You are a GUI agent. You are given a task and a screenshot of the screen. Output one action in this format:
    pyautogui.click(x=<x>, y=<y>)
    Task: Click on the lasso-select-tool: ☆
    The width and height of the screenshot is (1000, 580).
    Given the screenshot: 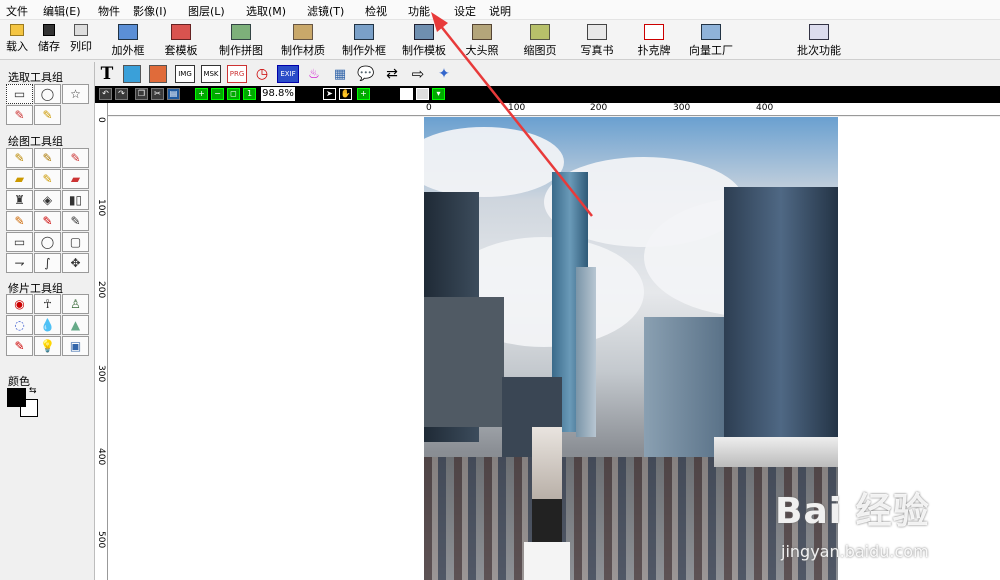 What is the action you would take?
    pyautogui.click(x=75, y=94)
    